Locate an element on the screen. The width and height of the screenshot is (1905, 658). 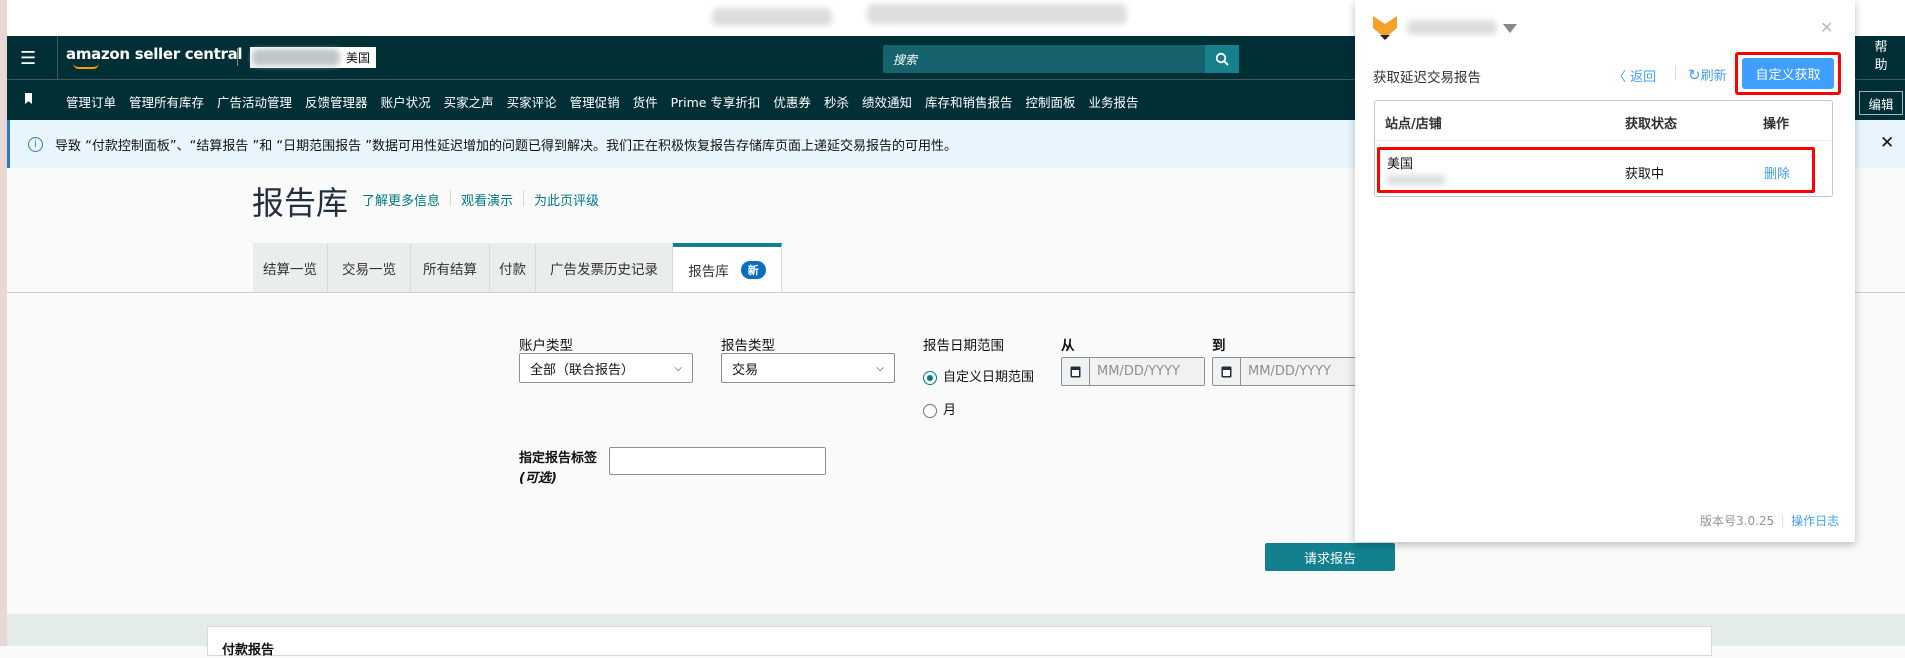
tab-settlement-summary: 结算一览 is located at coordinates (290, 267).